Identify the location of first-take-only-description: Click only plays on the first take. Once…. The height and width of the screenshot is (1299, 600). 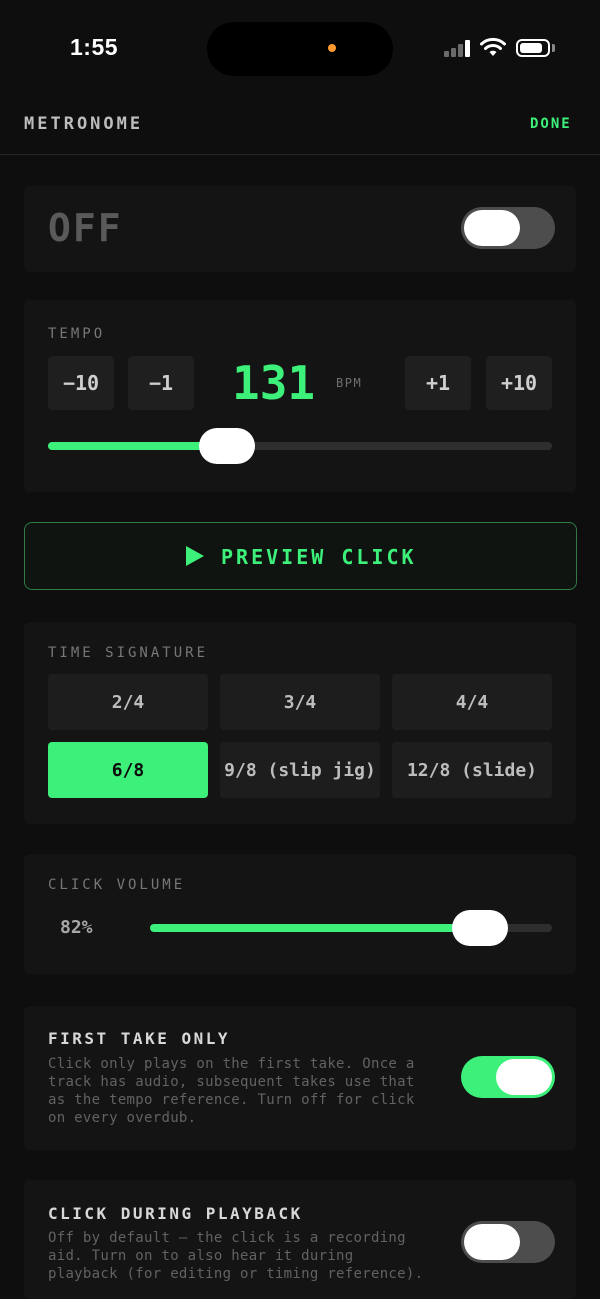
(248, 1091).